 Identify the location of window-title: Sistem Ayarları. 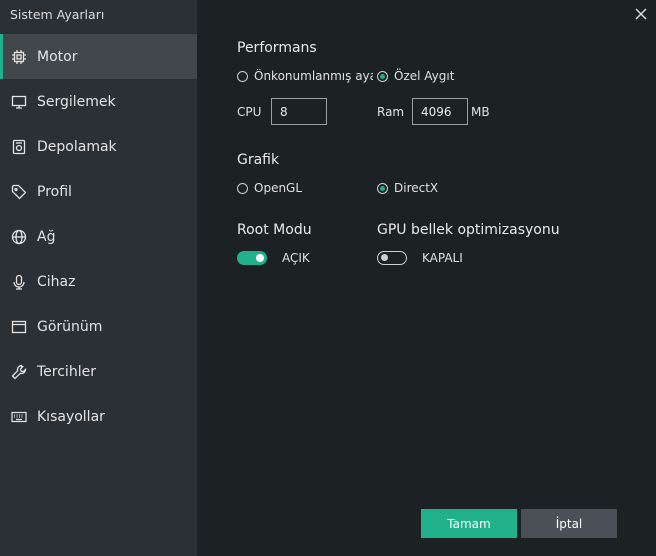
(57, 14).